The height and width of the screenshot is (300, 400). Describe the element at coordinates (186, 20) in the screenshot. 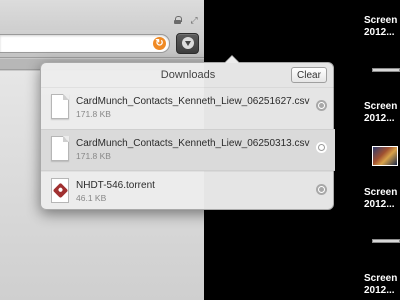

I see `title-bar-icons: ⤢` at that location.